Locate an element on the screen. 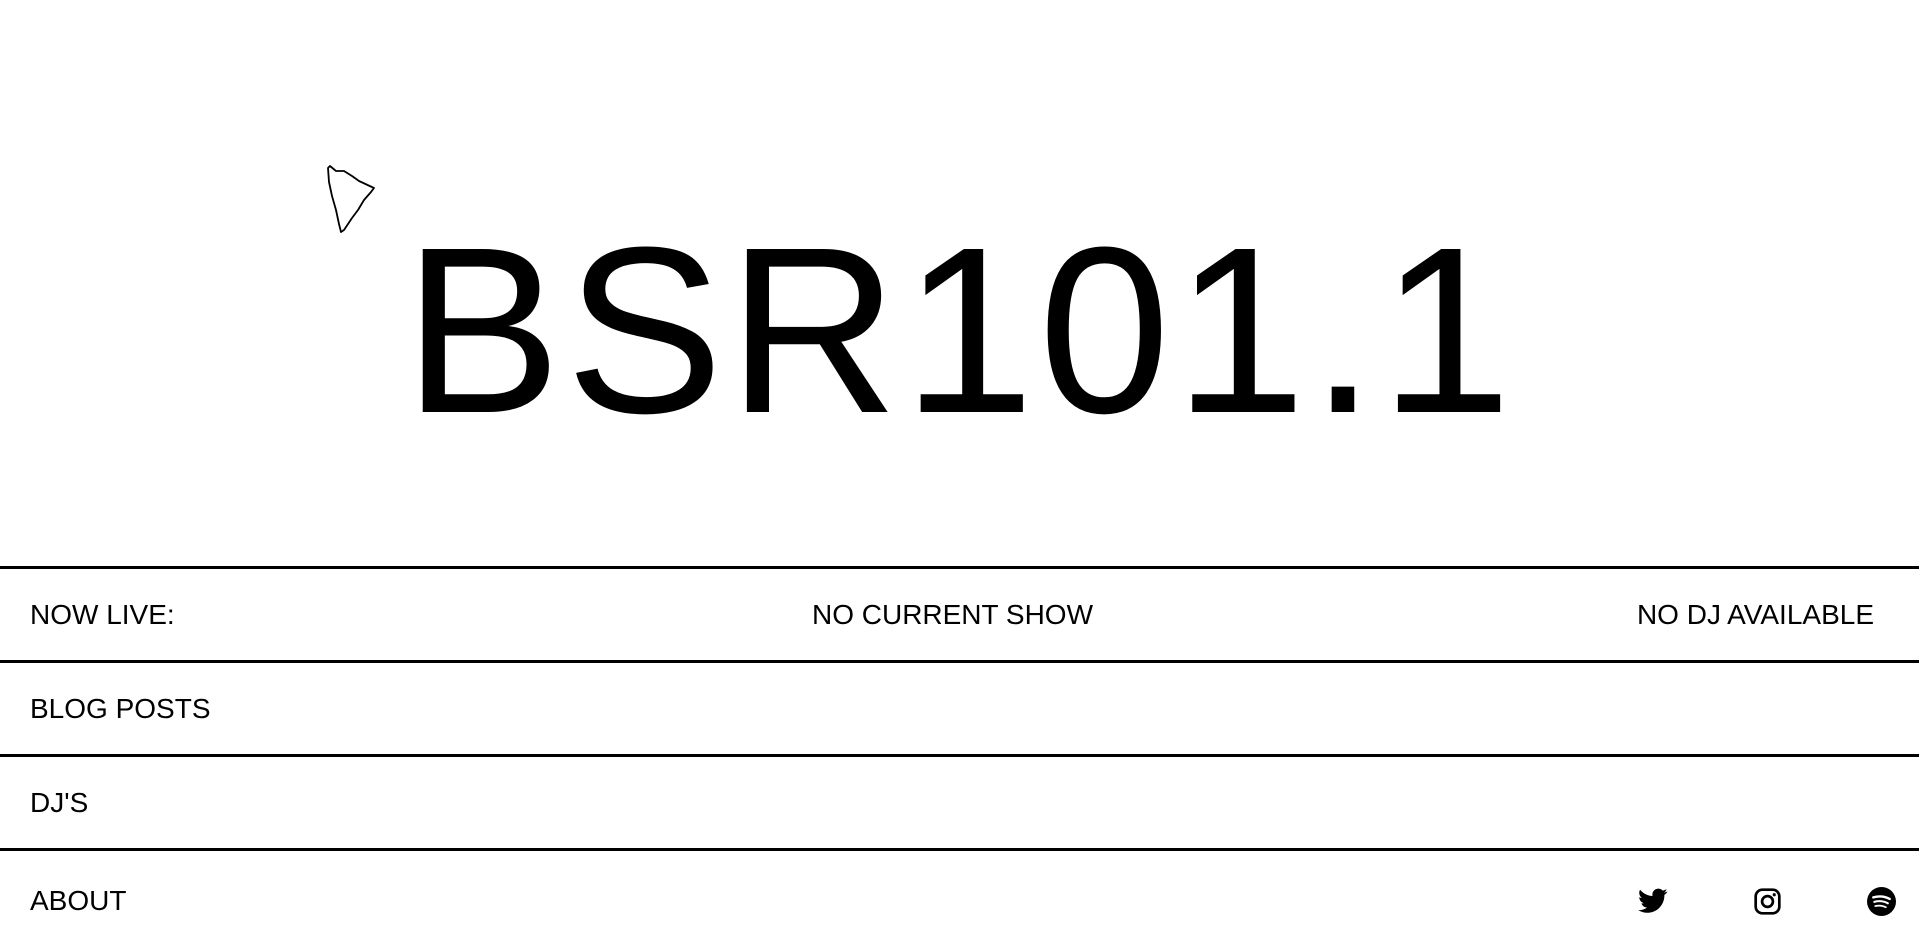 This screenshot has height=937, width=1919. current-dj-text: NO DJ AVAILABLE is located at coordinates (1755, 614).